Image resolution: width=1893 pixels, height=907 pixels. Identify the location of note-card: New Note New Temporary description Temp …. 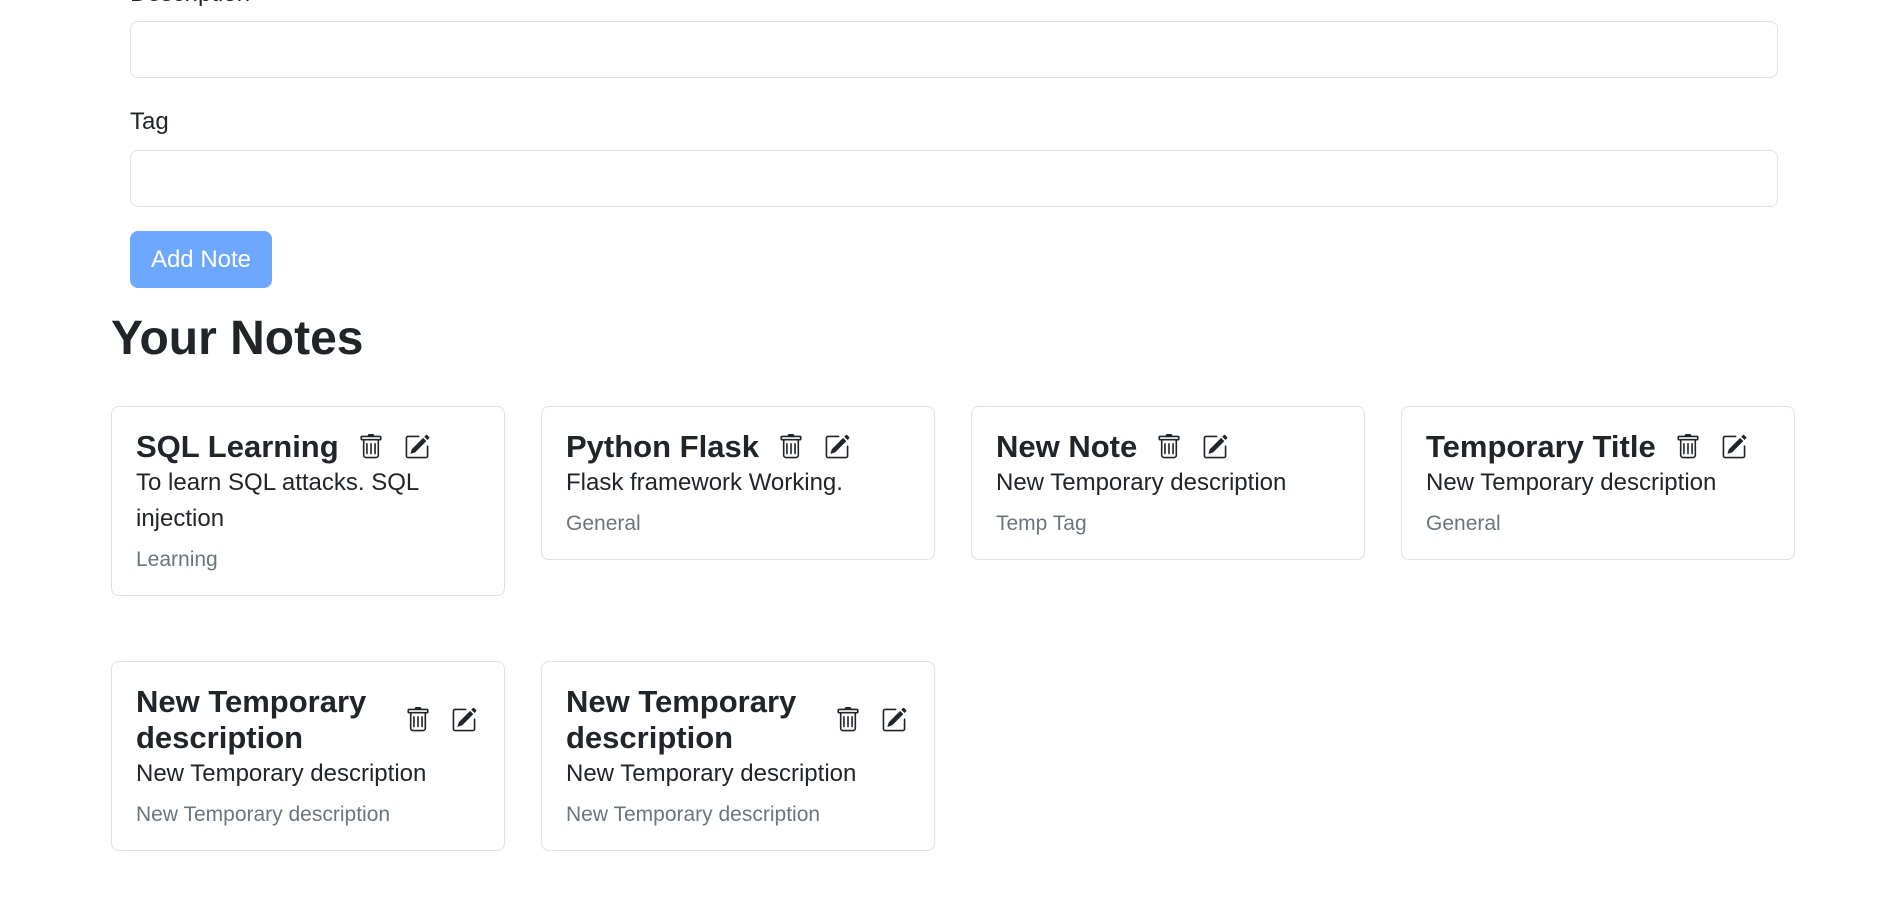
(1168, 483).